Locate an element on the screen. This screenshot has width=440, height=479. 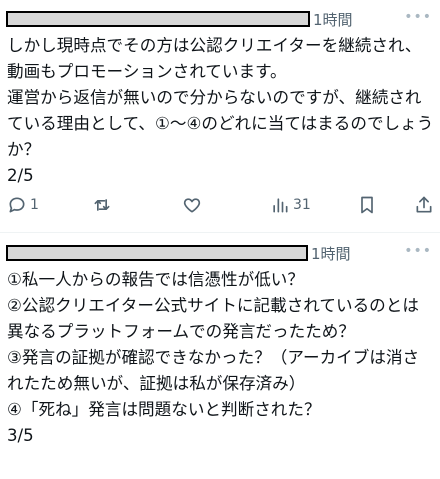
bookmark-button is located at coordinates (367, 205).